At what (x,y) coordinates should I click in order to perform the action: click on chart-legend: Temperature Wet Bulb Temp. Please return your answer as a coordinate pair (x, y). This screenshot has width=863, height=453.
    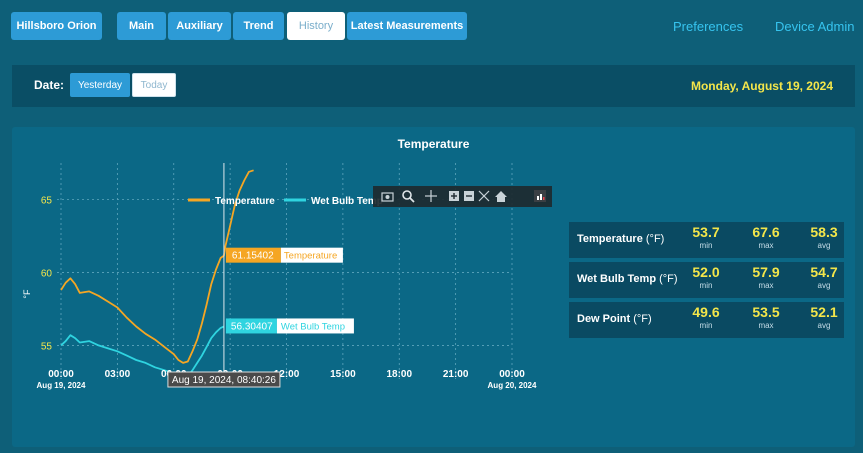
    Looking at the image, I should click on (285, 201).